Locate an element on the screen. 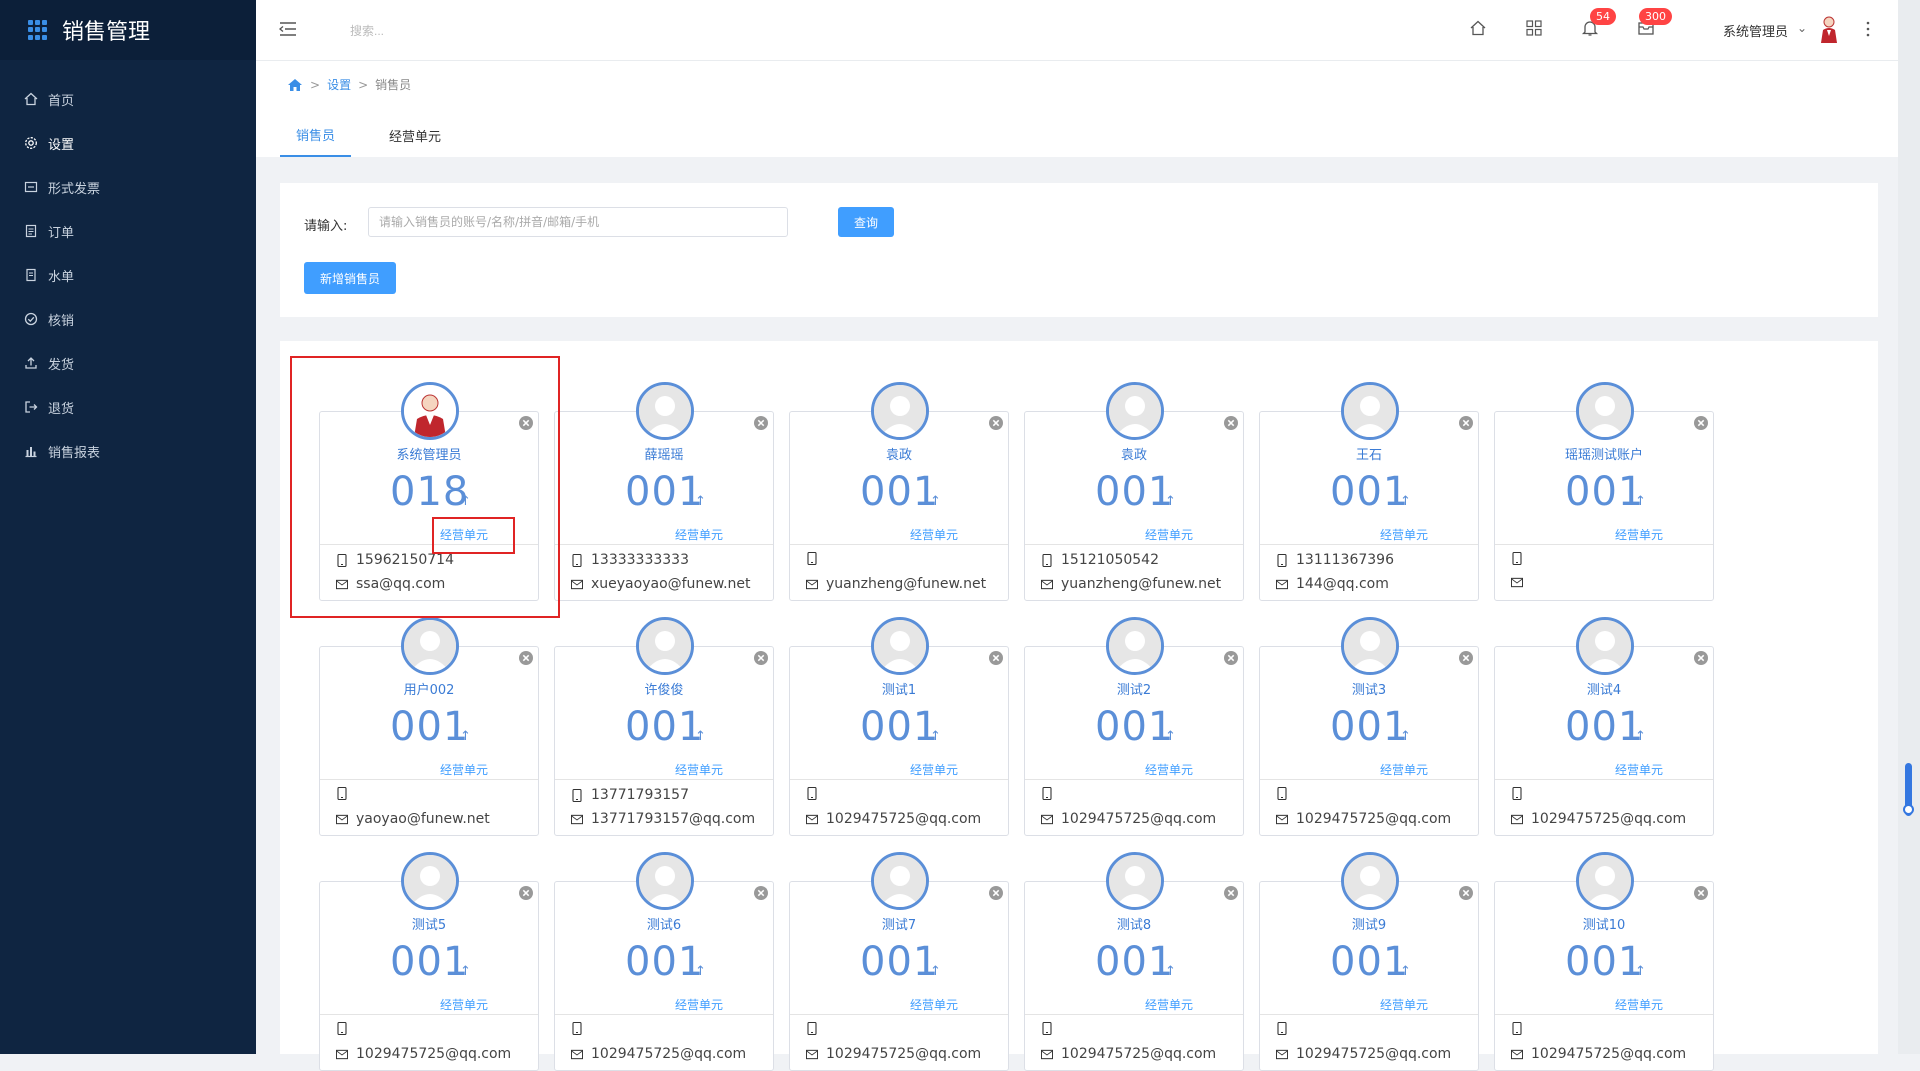  apps-icon is located at coordinates (1534, 28).